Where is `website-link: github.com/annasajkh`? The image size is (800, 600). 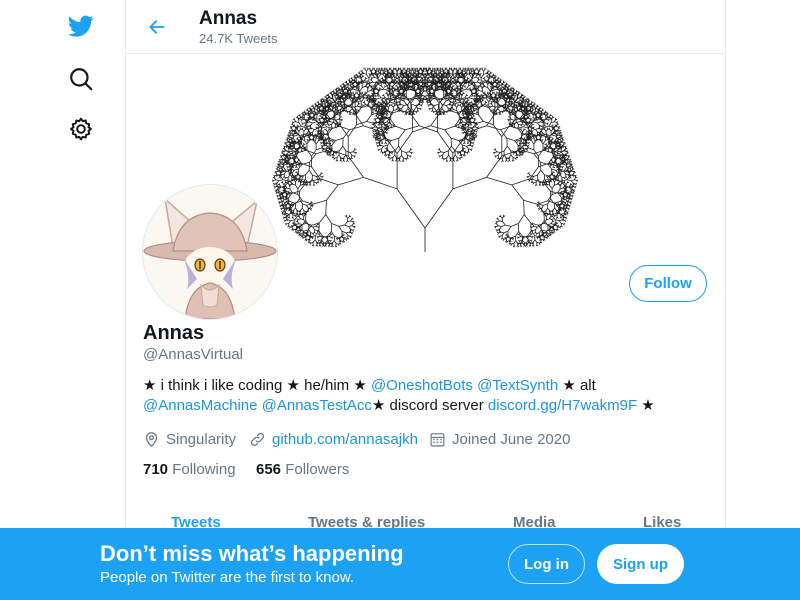 website-link: github.com/annasajkh is located at coordinates (345, 439).